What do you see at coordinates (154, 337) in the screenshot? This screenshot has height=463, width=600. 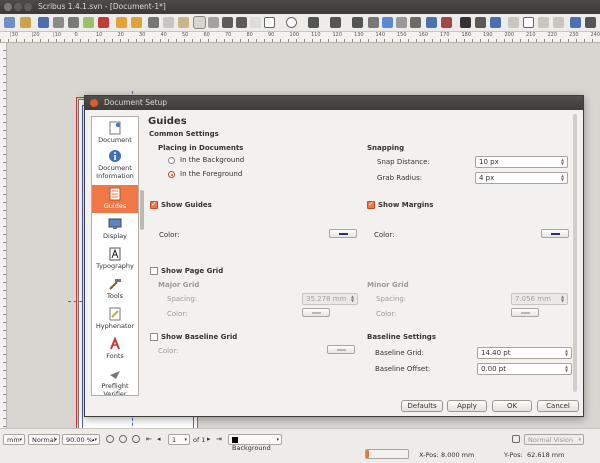 I see `show-baseline-grid-checkbox` at bounding box center [154, 337].